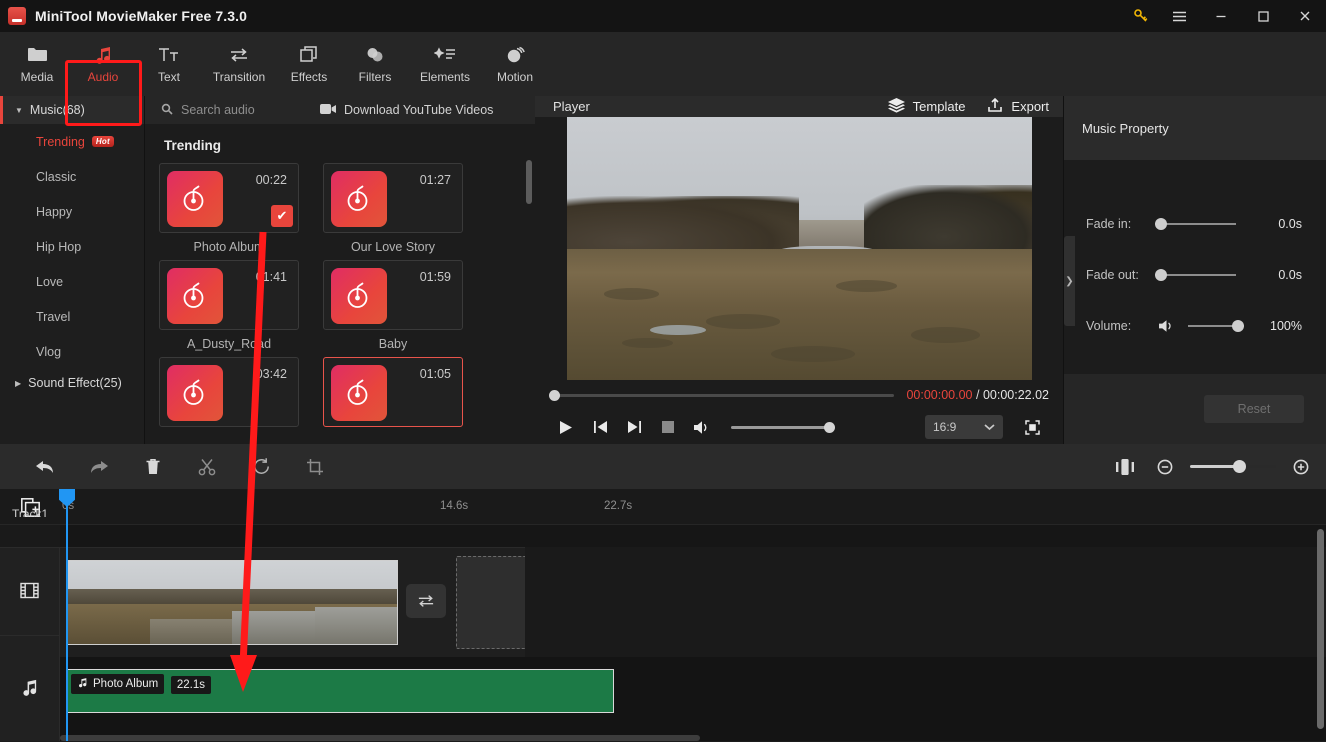  Describe the element at coordinates (663, 507) in the screenshot. I see `timeline-ruler: 0s 14.6s 22.7s` at that location.